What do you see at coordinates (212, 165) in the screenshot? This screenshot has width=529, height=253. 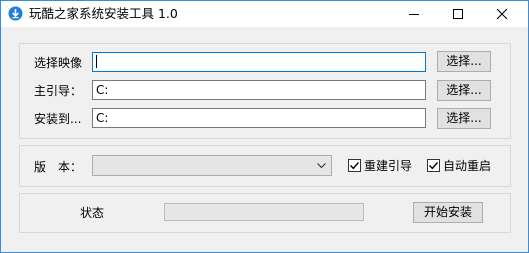 I see `version-select` at bounding box center [212, 165].